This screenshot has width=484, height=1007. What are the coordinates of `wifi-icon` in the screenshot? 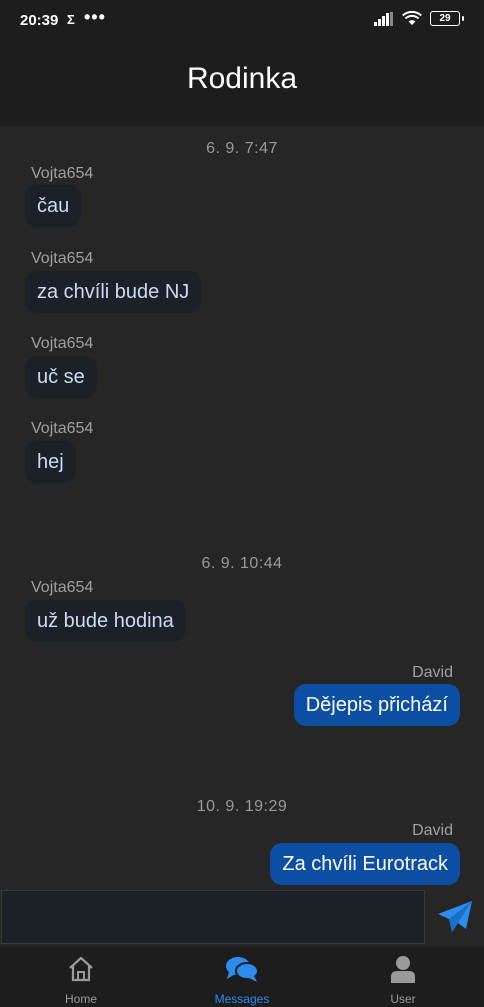 It's located at (412, 18).